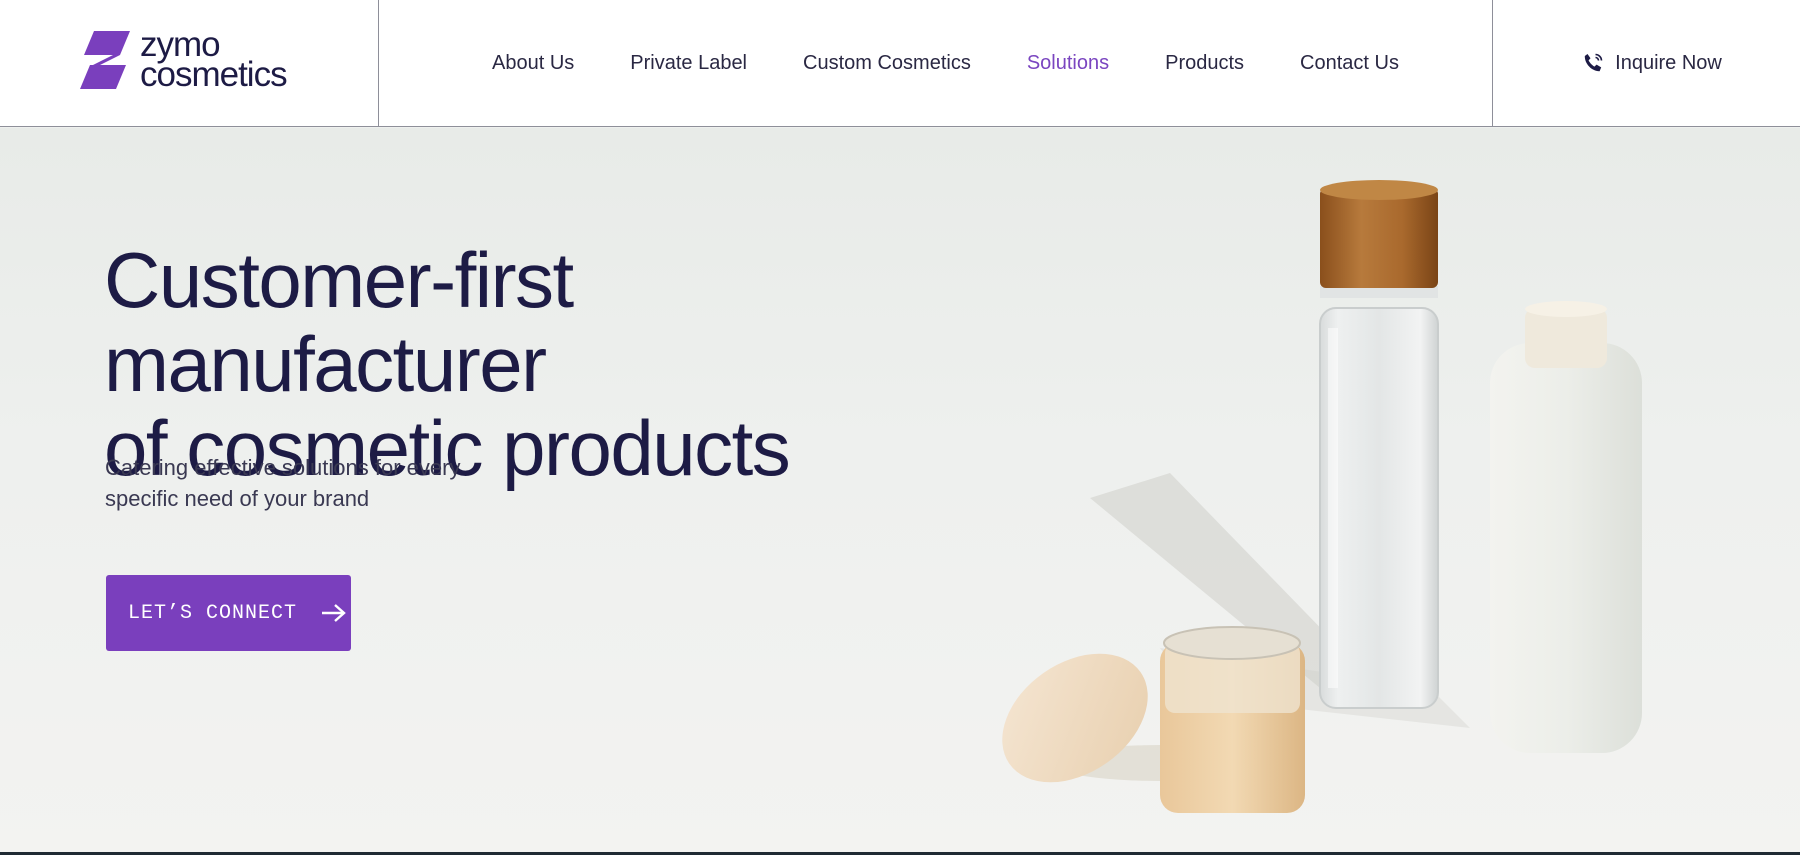 Image resolution: width=1800 pixels, height=855 pixels. Describe the element at coordinates (533, 63) in the screenshot. I see `nav-item-about-us: About Us` at that location.